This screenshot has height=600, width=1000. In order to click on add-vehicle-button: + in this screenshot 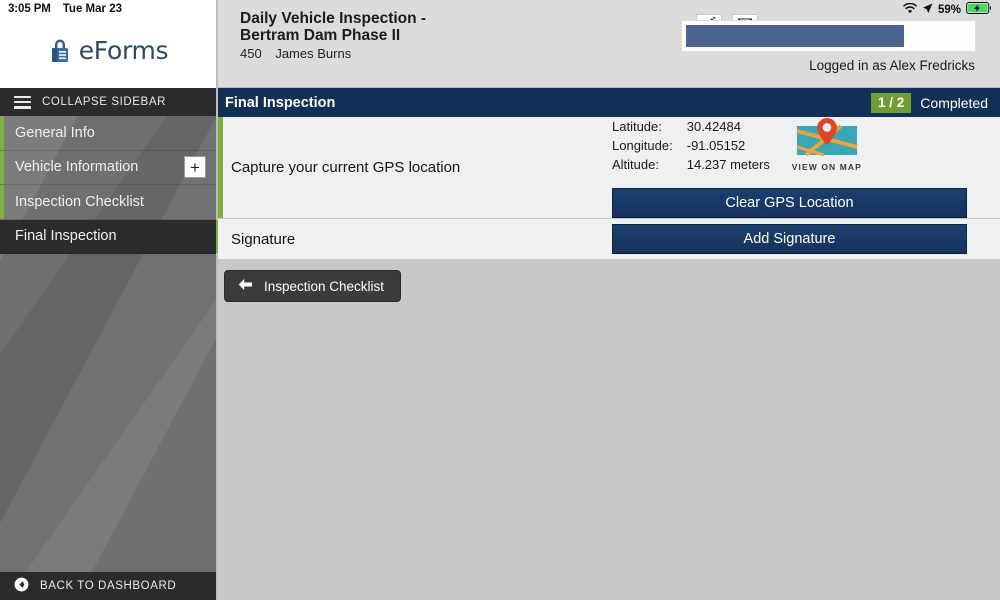, I will do `click(195, 167)`.